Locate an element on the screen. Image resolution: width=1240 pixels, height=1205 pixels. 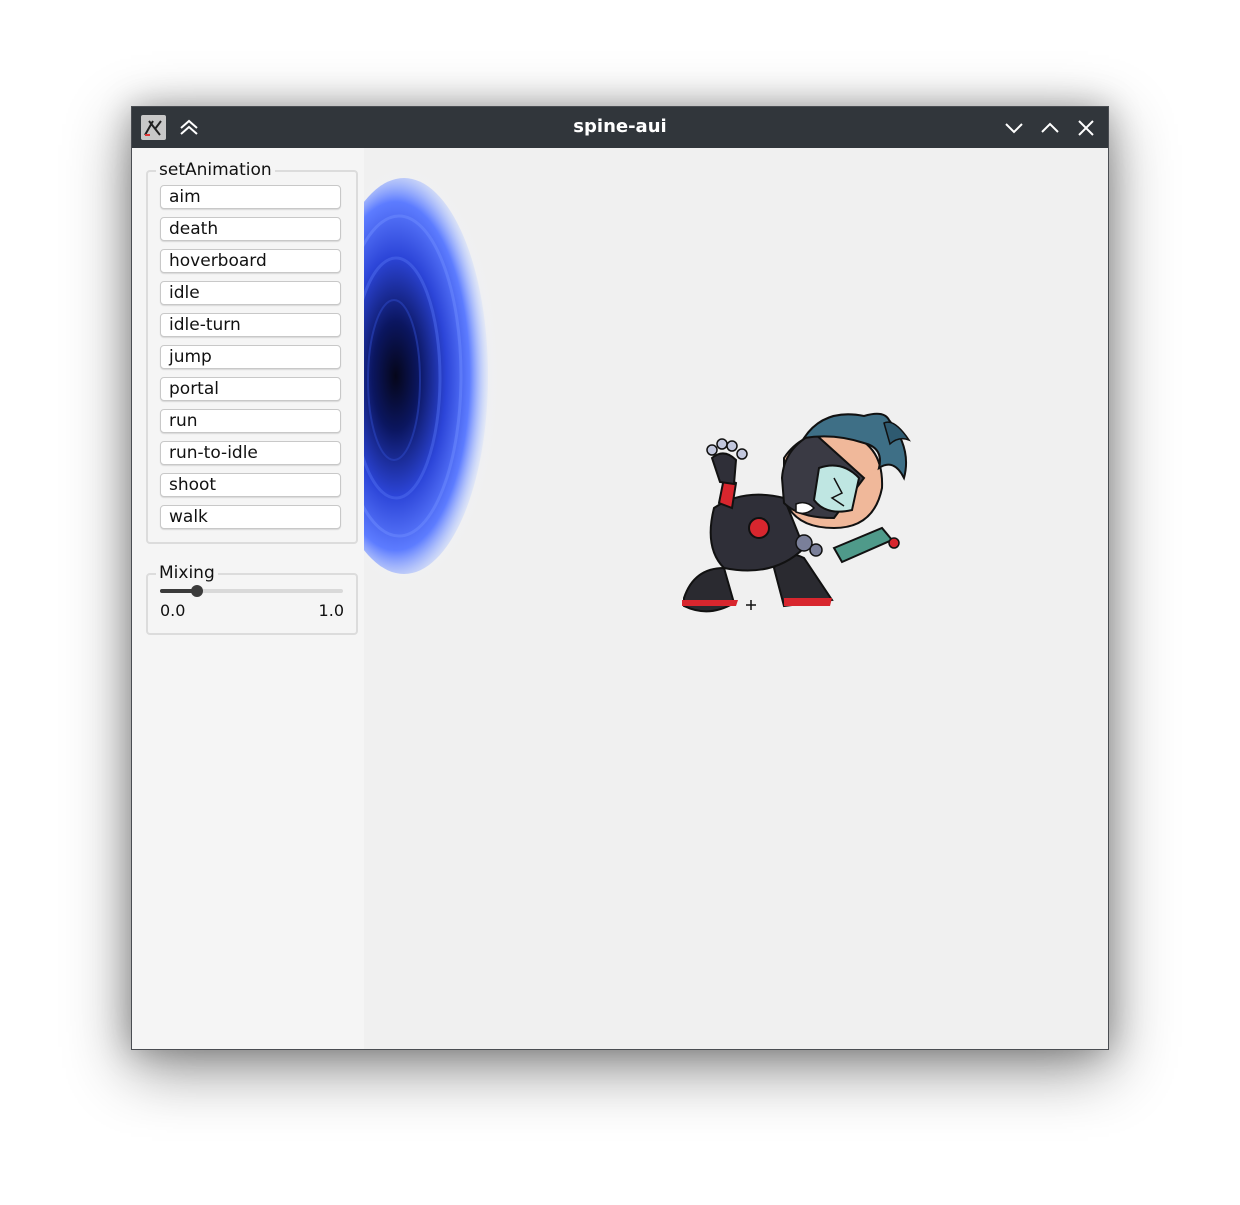
mixing-legend: Mixing is located at coordinates (187, 573).